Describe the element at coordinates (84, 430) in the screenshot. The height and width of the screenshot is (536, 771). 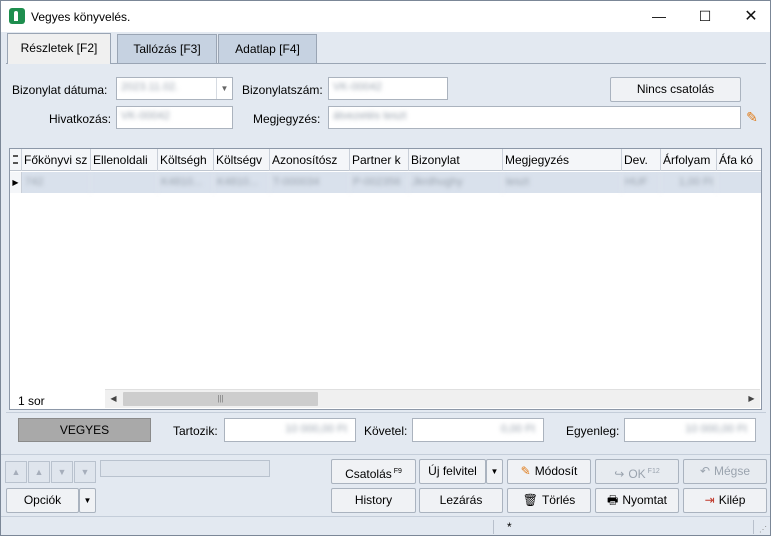
I see `journal-type-badge: VEGYES` at that location.